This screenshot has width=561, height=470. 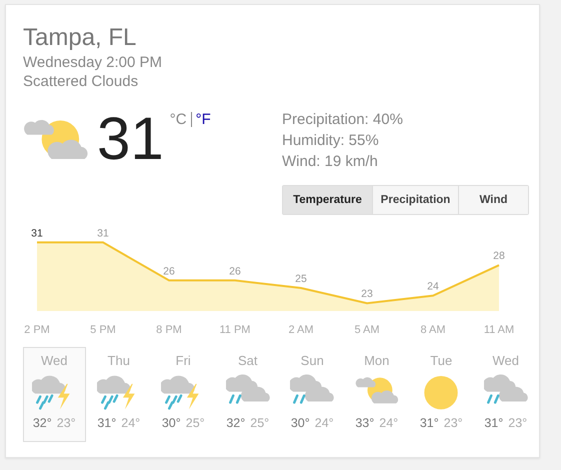 What do you see at coordinates (80, 38) in the screenshot?
I see `location-title: Tampa, FL` at bounding box center [80, 38].